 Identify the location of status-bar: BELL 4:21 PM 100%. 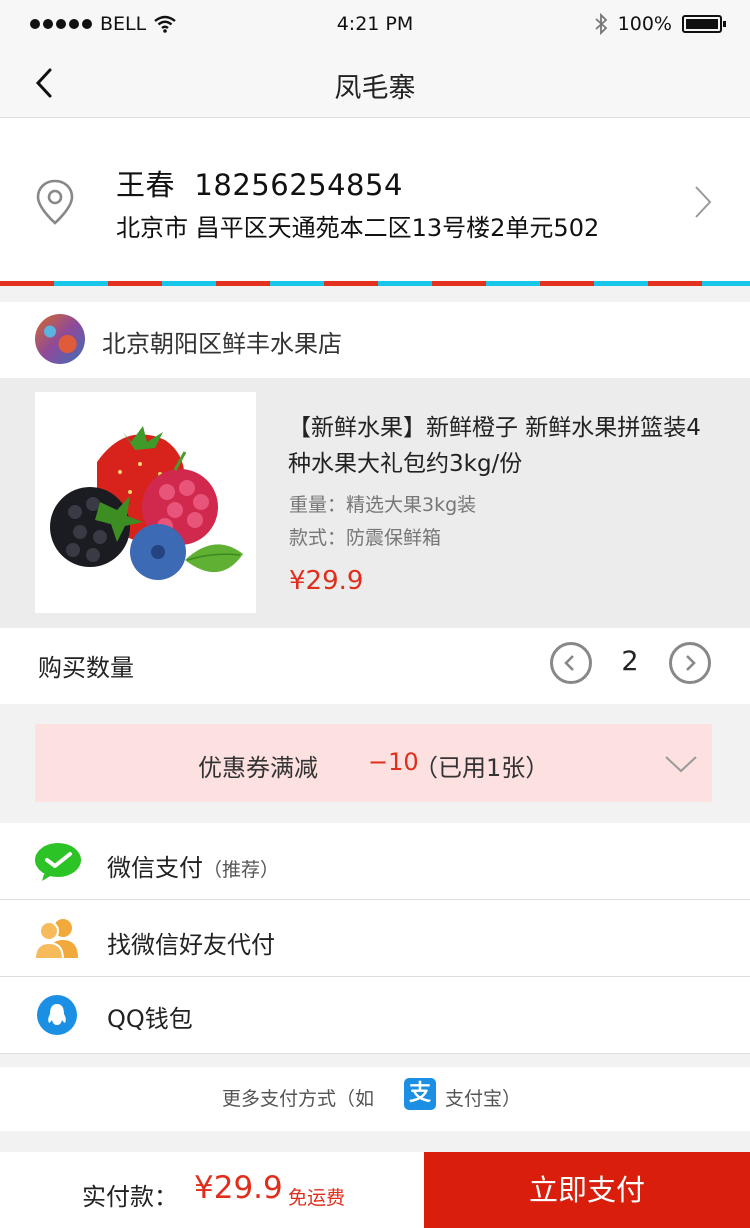
(375, 24).